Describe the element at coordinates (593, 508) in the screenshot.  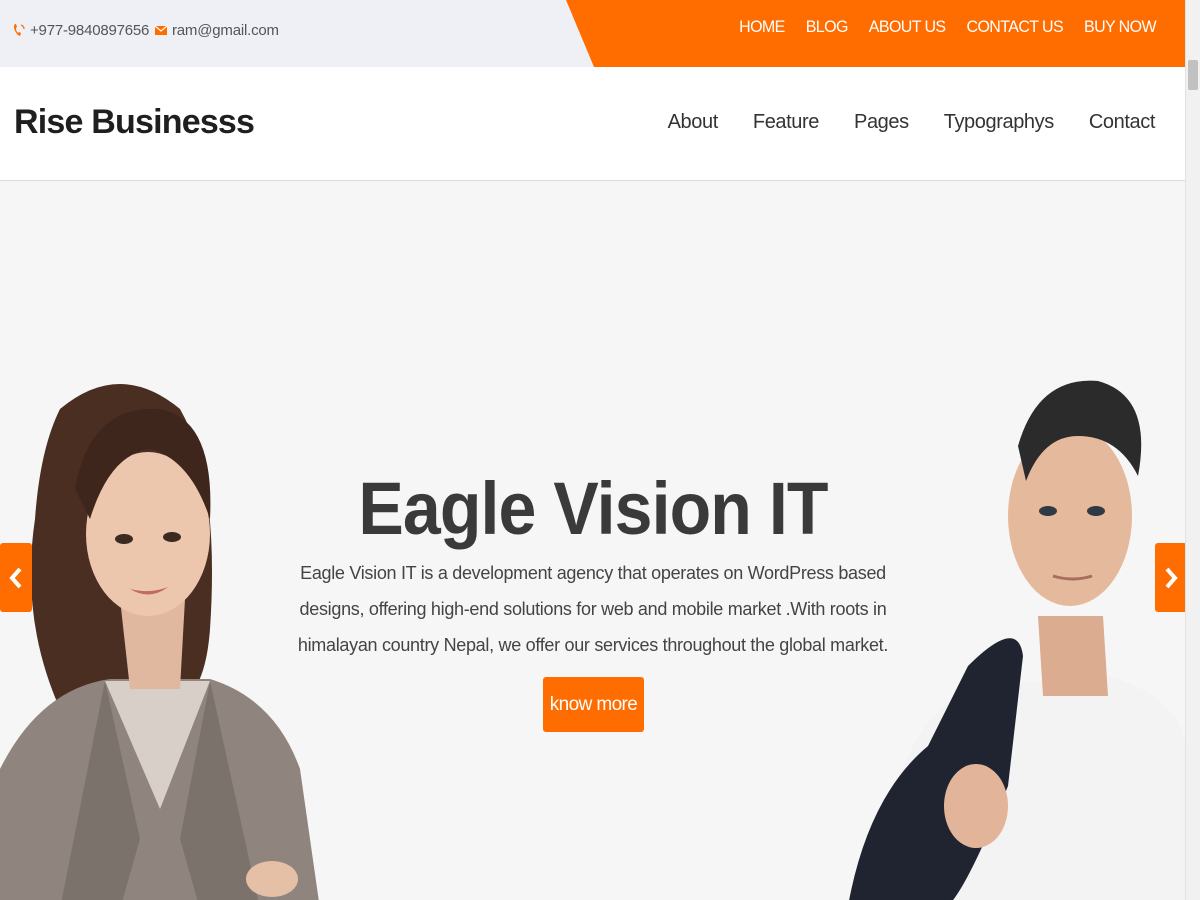
I see `hero-title: Eagle Vision IT` at that location.